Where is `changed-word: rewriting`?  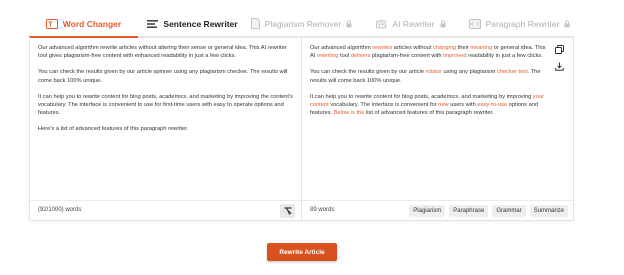
changed-word: rewriting is located at coordinates (328, 56).